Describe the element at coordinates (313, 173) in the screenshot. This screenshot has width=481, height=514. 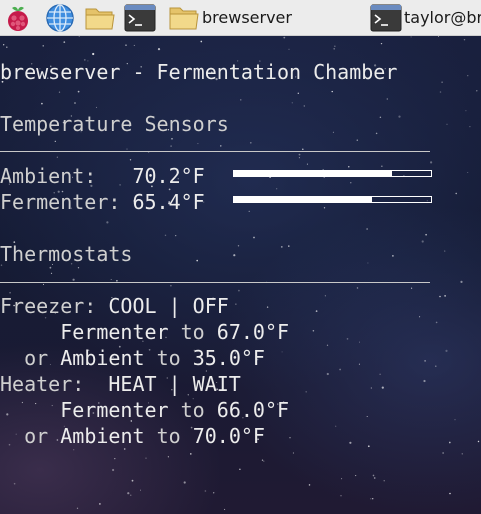
I see `sensor-bar-fill` at that location.